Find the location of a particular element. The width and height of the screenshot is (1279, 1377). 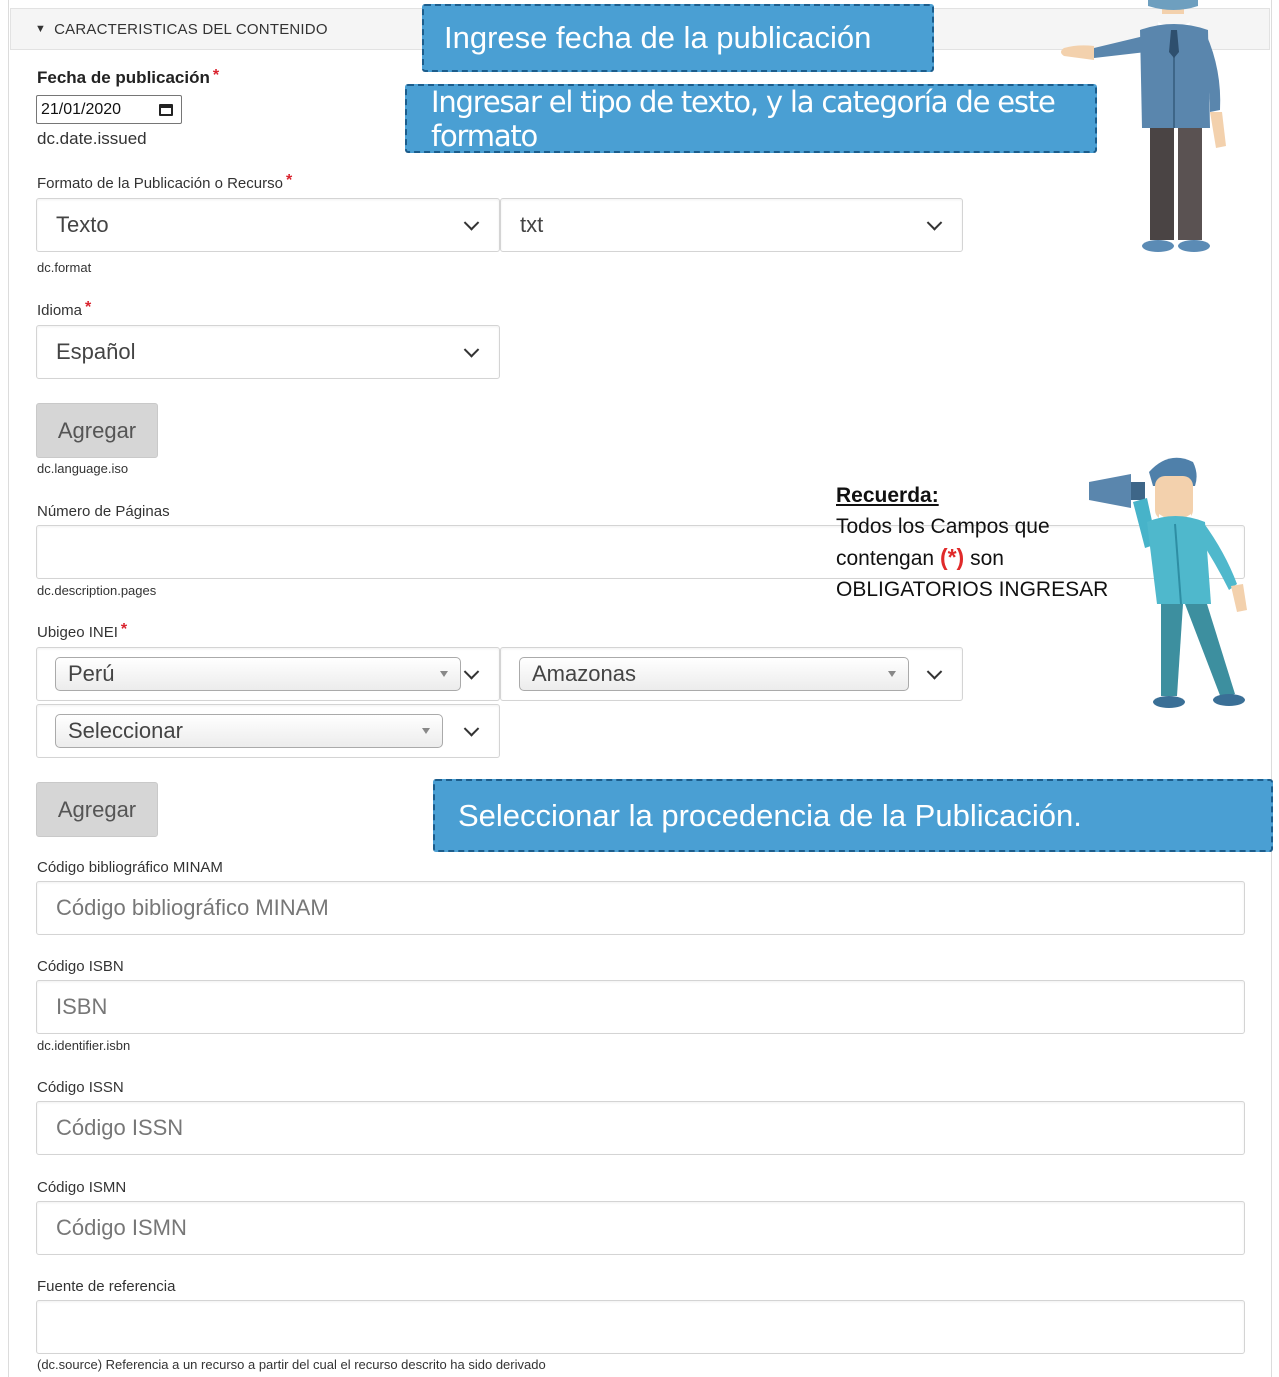

isbn-hint: dc.identifier.isbn is located at coordinates (84, 1045).